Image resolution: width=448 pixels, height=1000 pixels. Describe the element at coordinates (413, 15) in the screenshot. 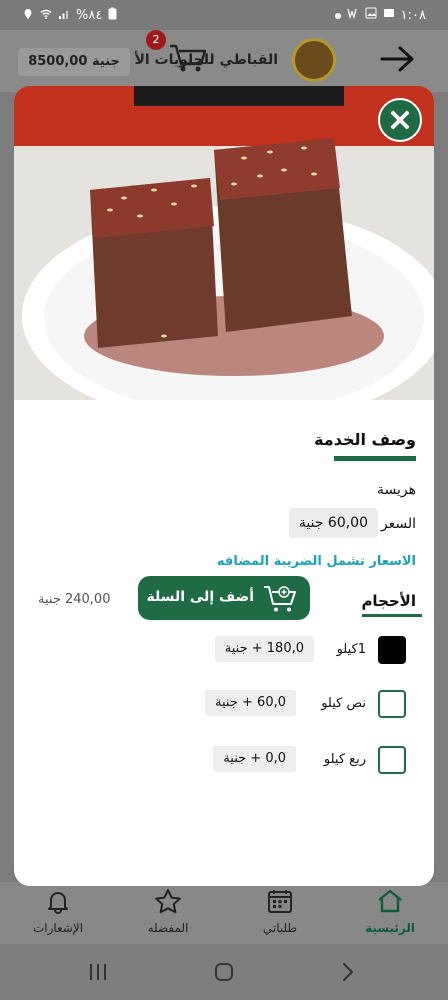

I see `clock-text: ١:٠٨` at that location.